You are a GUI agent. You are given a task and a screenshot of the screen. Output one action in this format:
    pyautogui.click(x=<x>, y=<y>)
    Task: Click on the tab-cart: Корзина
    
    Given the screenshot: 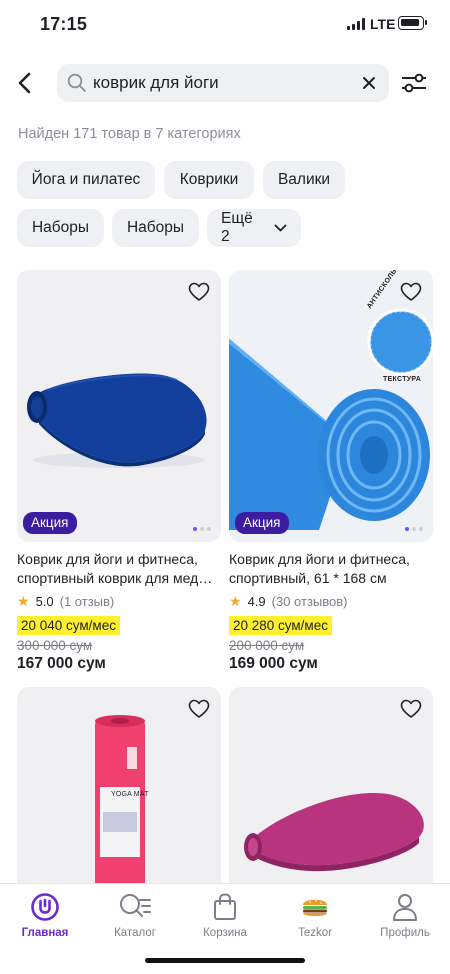 What is the action you would take?
    pyautogui.click(x=225, y=914)
    